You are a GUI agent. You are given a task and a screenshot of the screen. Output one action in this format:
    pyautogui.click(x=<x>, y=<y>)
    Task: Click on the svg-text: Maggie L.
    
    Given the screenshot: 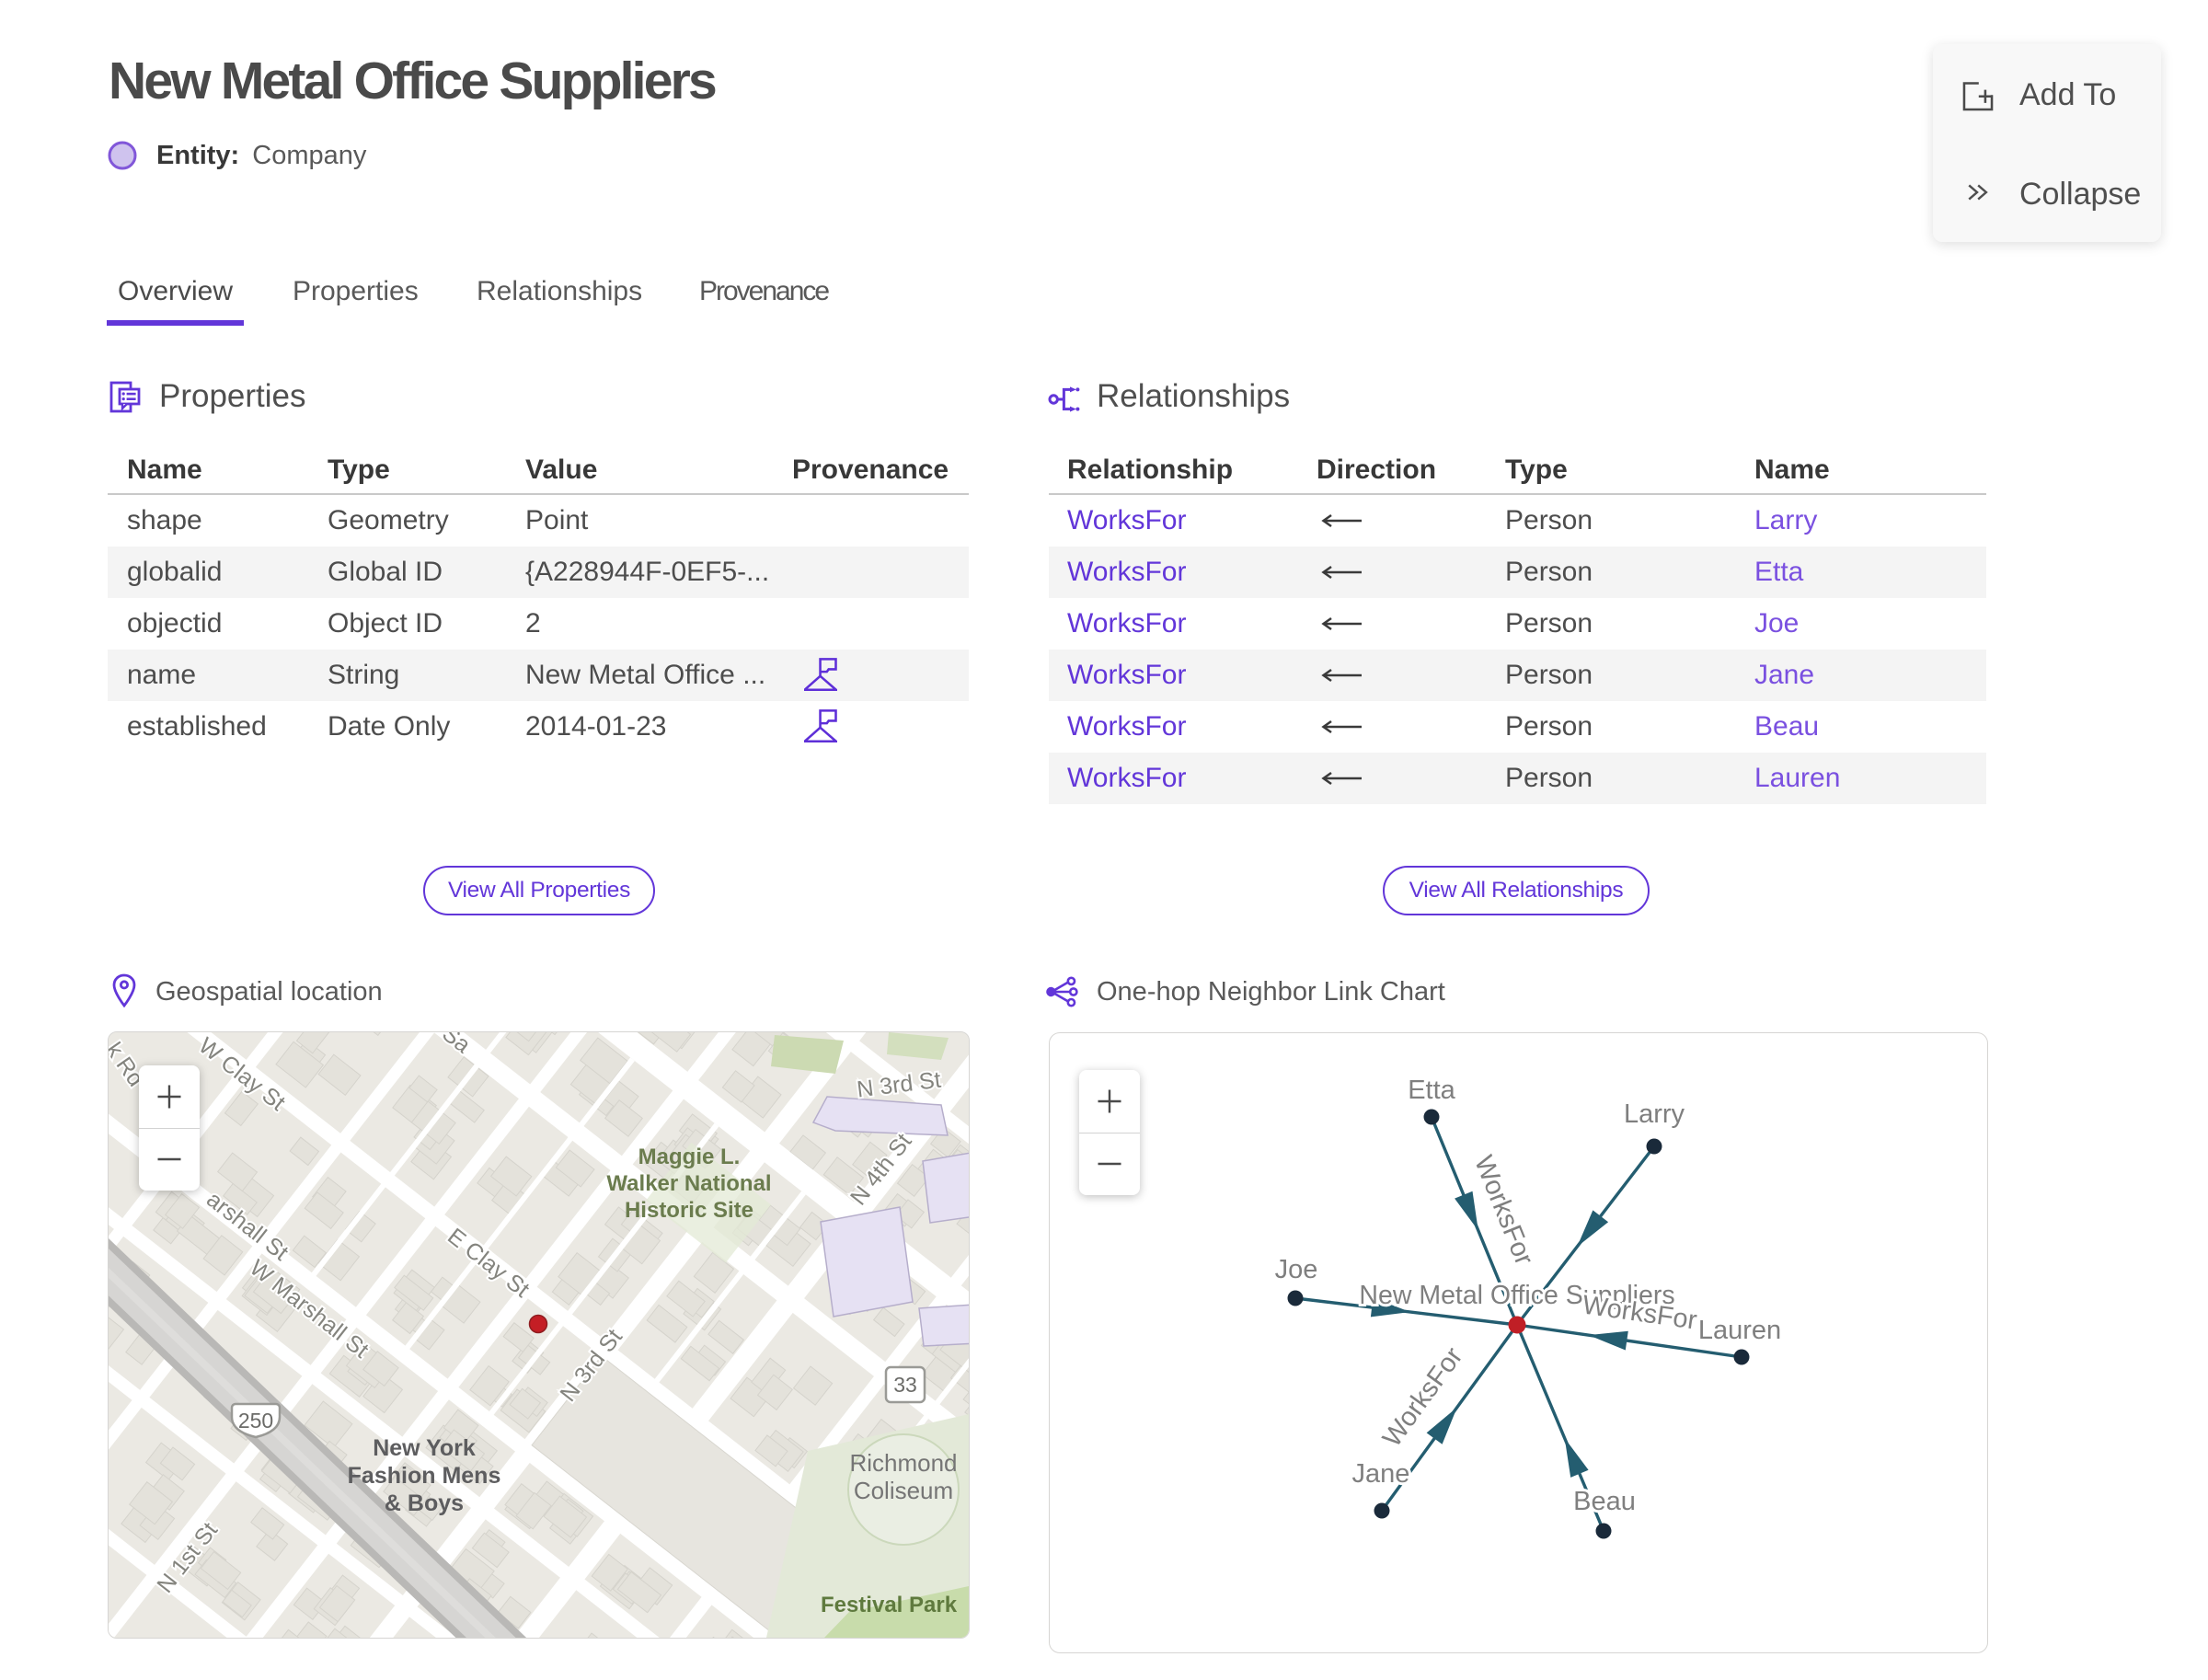 What is the action you would take?
    pyautogui.click(x=689, y=1157)
    